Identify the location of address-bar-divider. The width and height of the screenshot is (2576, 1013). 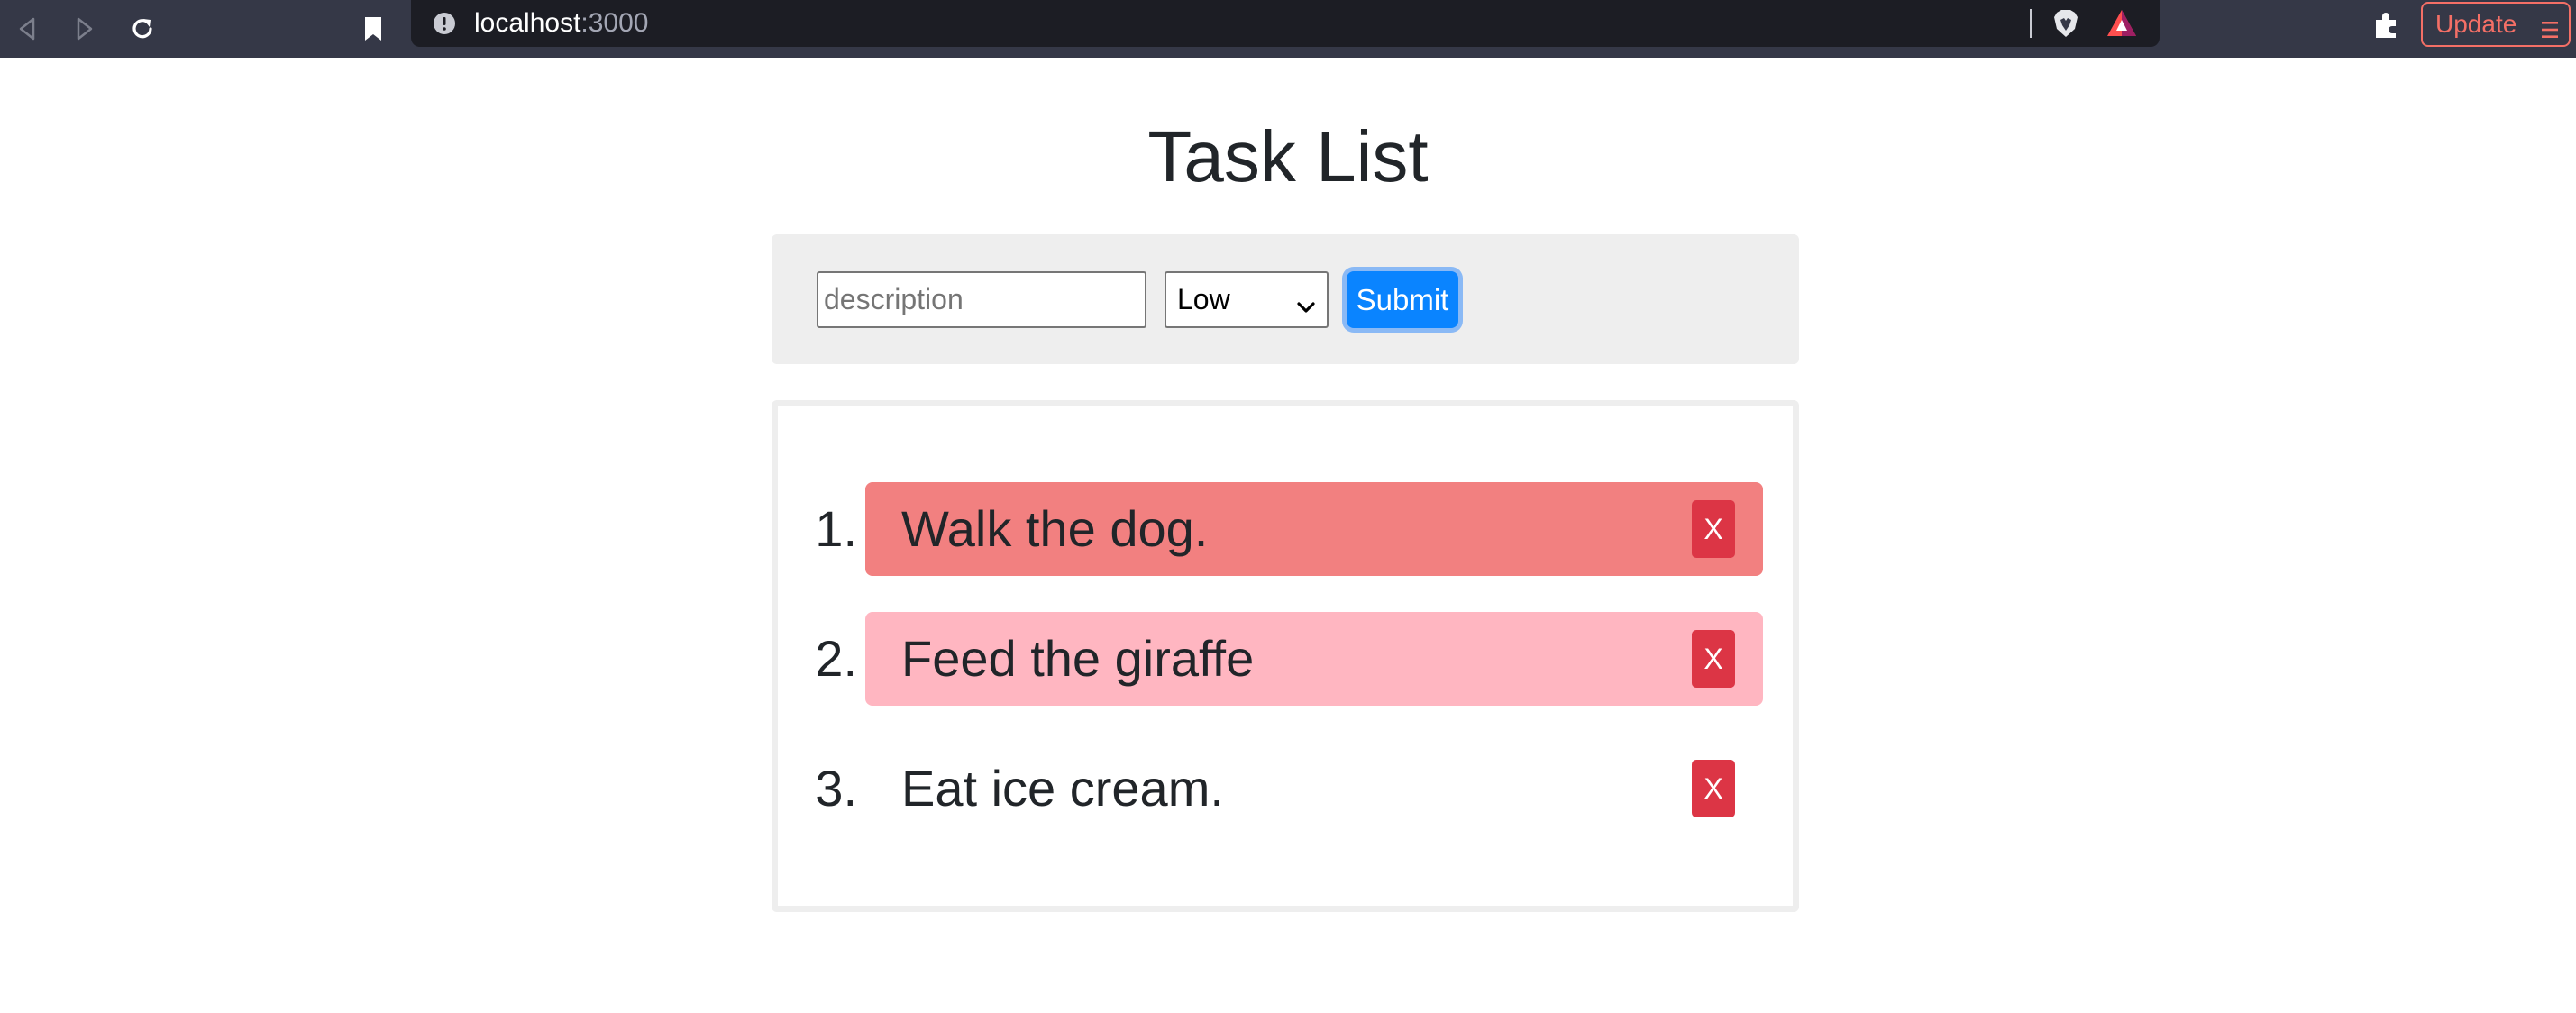
(2031, 23).